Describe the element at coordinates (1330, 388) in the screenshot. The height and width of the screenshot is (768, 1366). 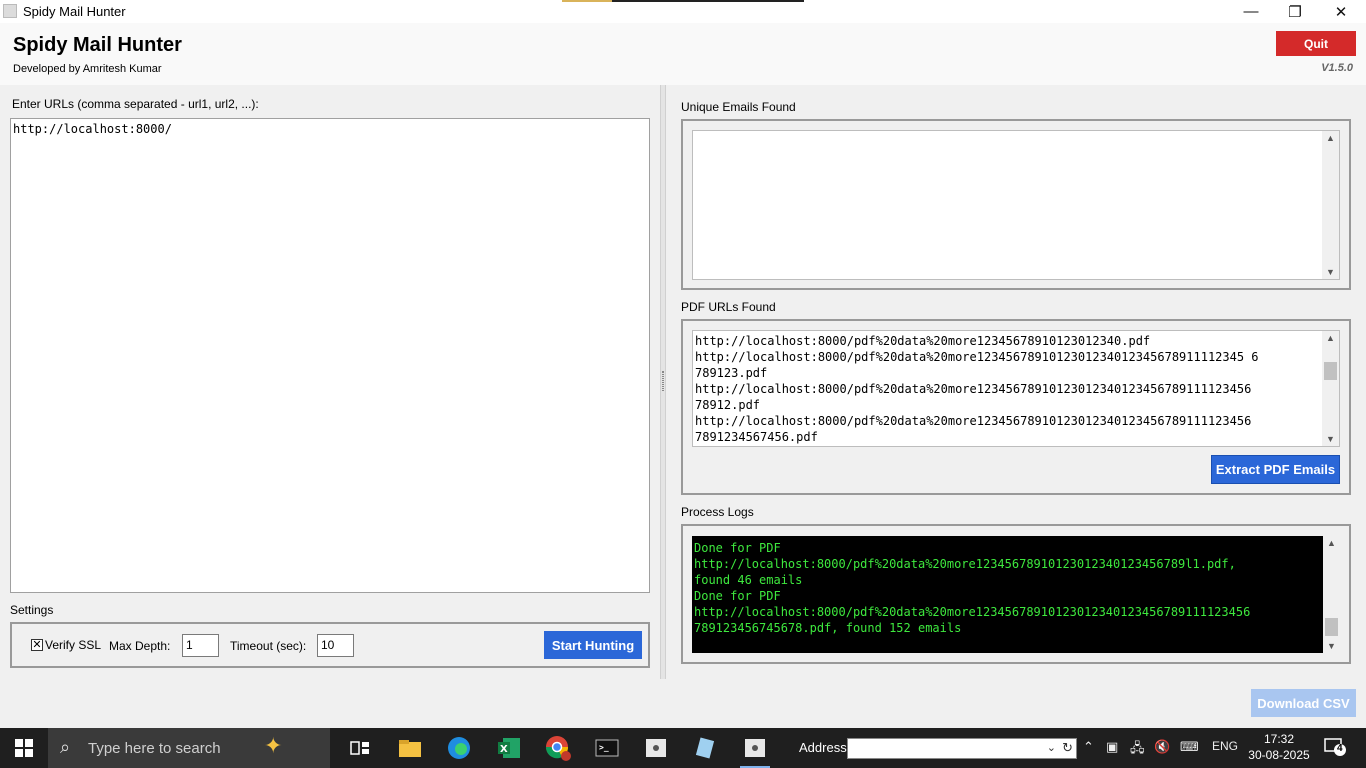
I see `pdf-urls-scrollbar: ▲ ▼` at that location.